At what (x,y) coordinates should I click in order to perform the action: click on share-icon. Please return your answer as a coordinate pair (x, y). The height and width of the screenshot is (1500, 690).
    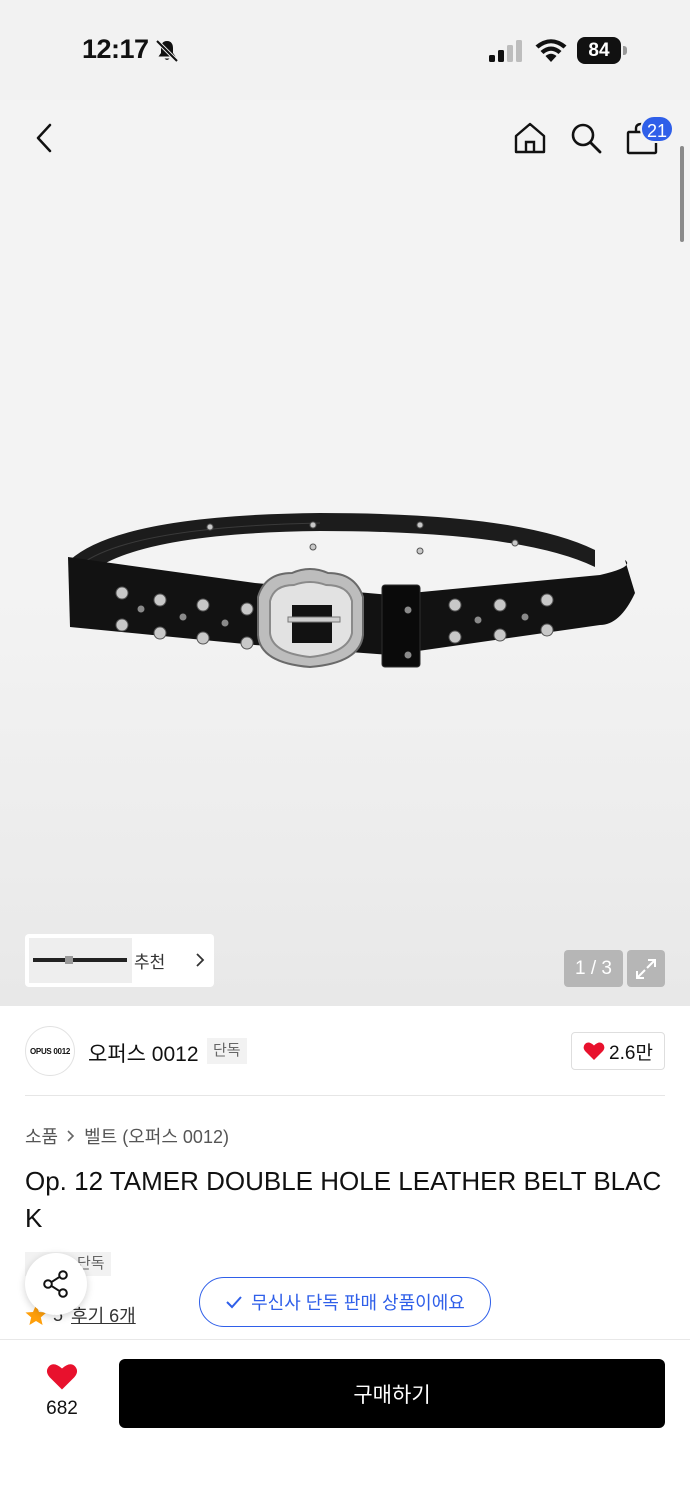
    Looking at the image, I should click on (55, 1284).